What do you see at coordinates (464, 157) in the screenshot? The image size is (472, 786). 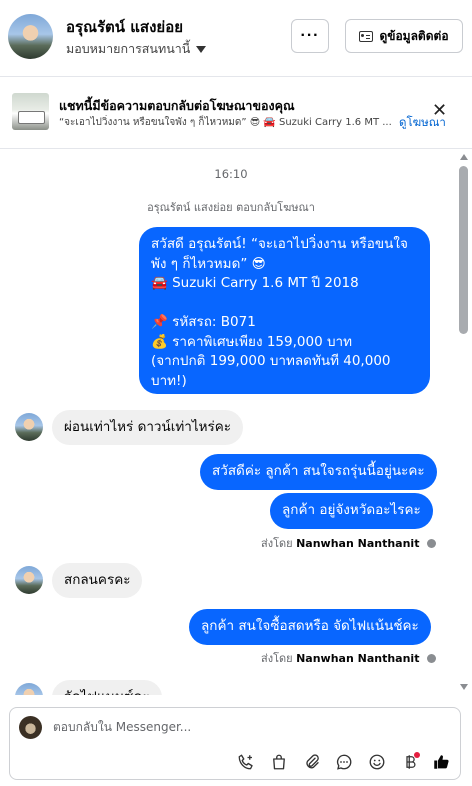 I see `scroll-up-arrow-icon` at bounding box center [464, 157].